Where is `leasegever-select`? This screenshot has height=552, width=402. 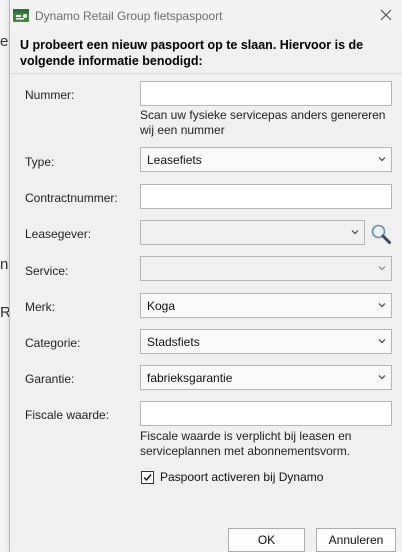 leasegever-select is located at coordinates (252, 232).